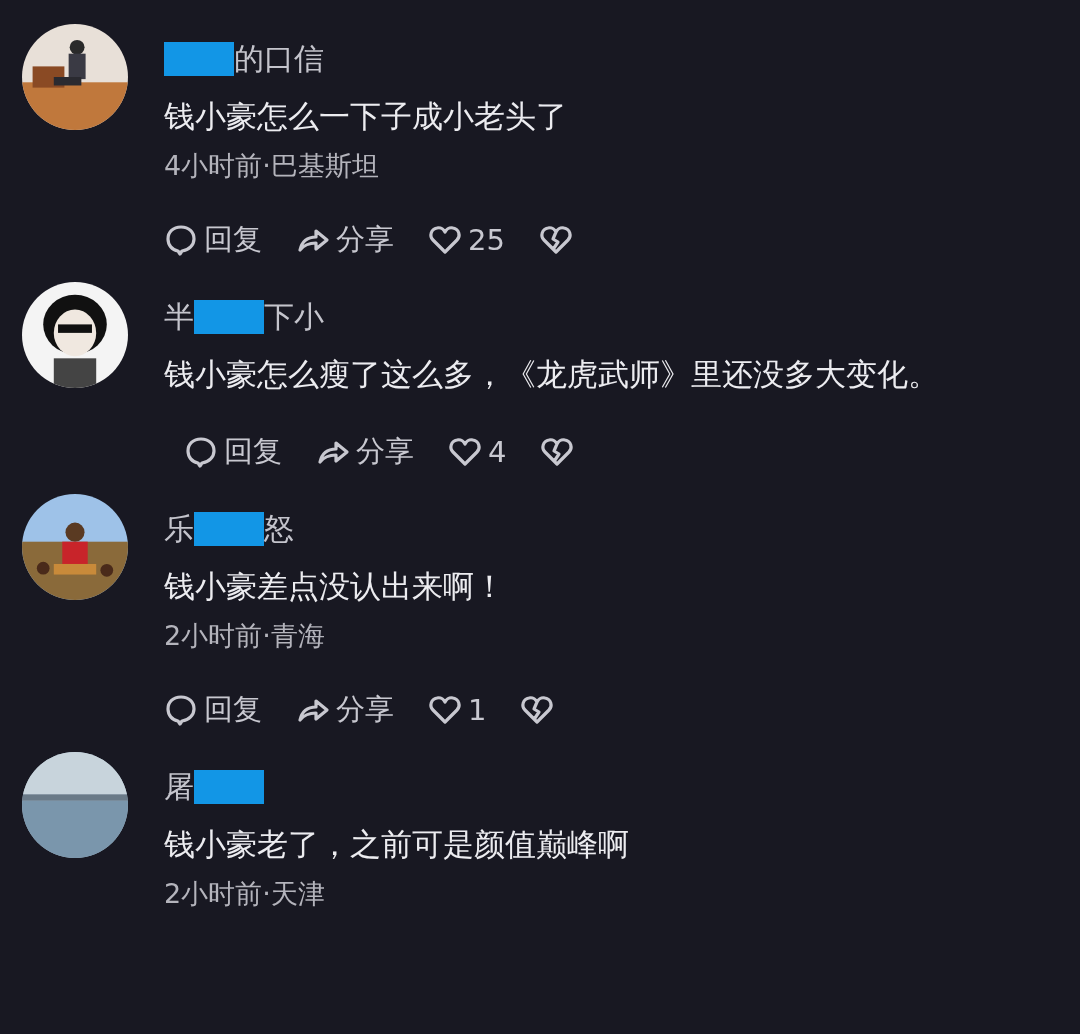 Image resolution: width=1080 pixels, height=1034 pixels. I want to click on username: 的口信, so click(279, 59).